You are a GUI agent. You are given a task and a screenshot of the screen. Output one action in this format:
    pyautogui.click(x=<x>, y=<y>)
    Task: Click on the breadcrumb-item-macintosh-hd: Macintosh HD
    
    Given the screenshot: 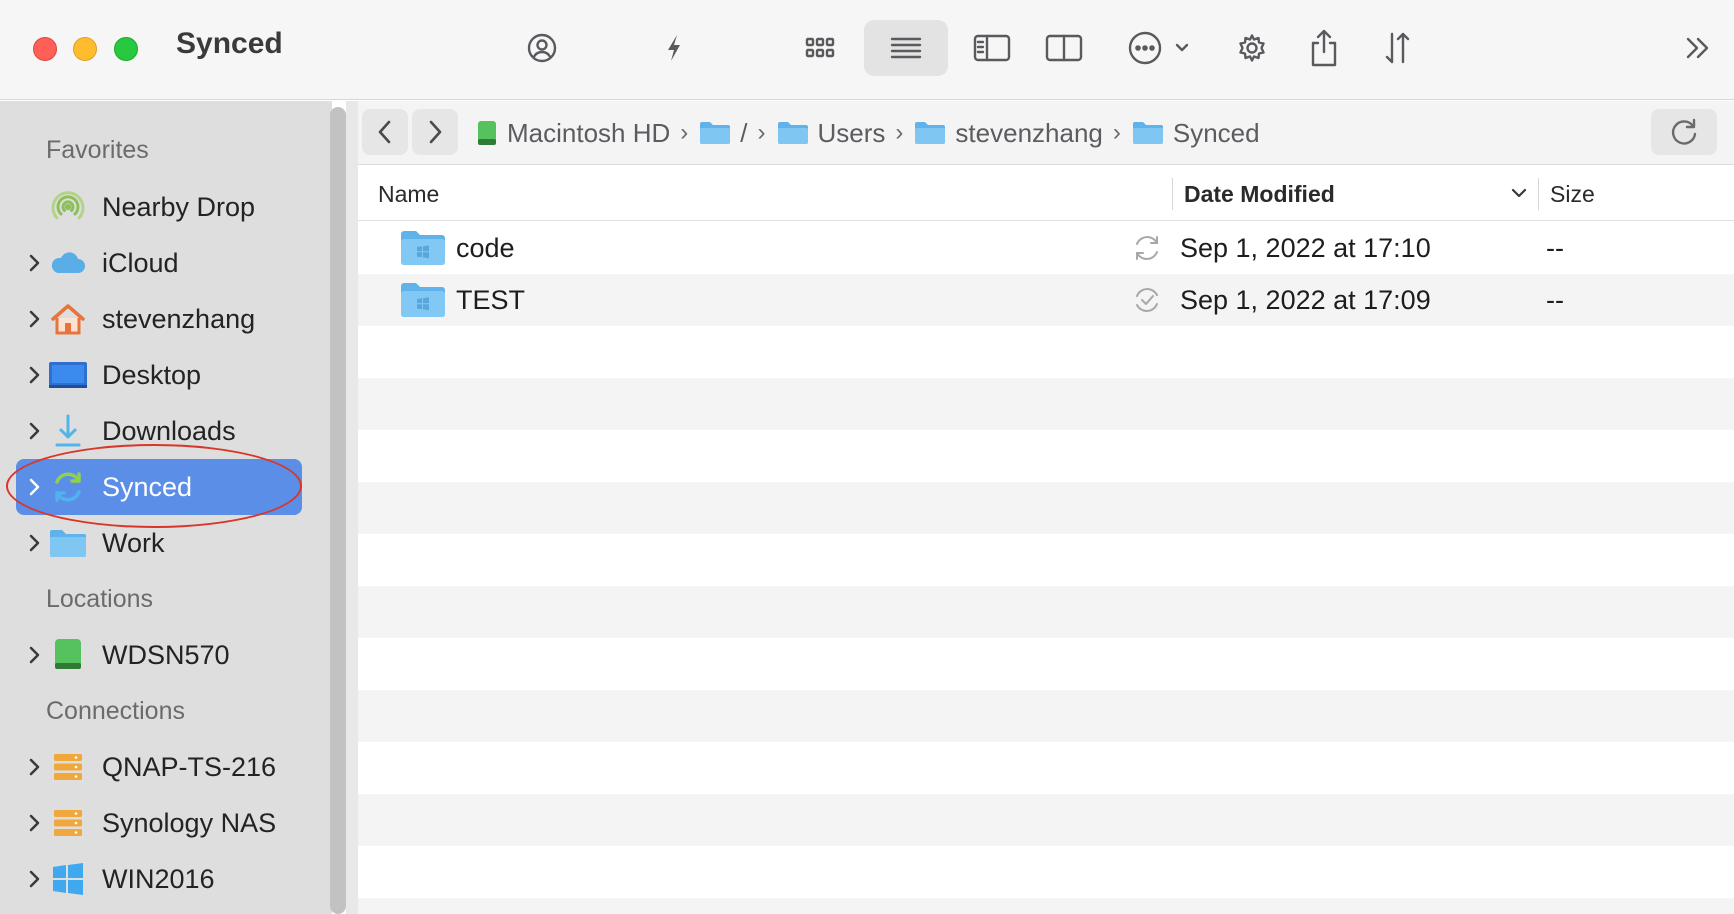 What is the action you would take?
    pyautogui.click(x=573, y=133)
    